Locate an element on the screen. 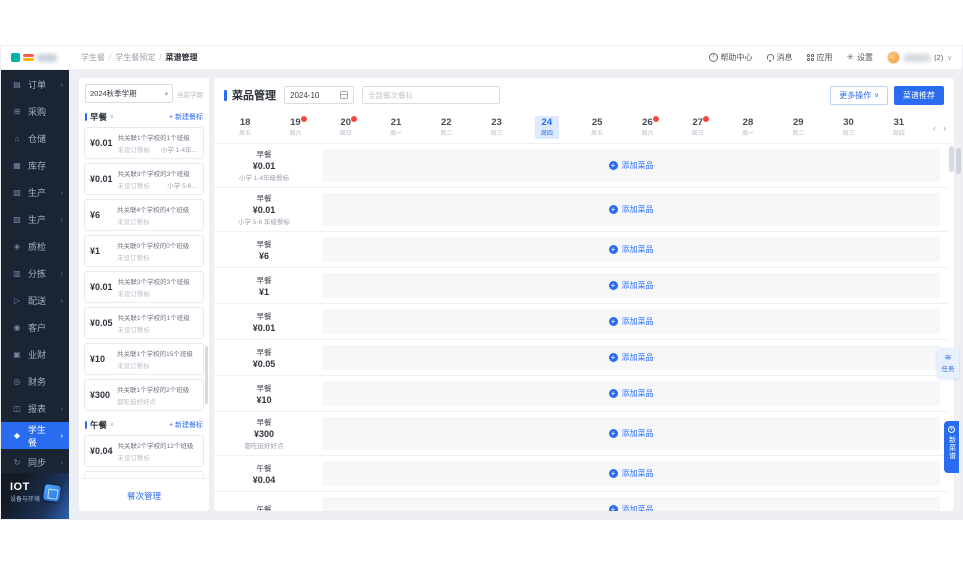 The width and height of the screenshot is (963, 563). date-cell-inner: 29 周二 is located at coordinates (798, 128).